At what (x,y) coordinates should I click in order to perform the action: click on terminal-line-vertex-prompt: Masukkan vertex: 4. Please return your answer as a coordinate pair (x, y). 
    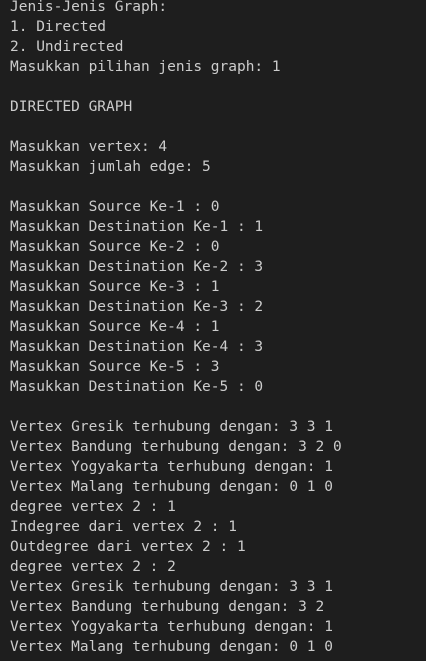
    Looking at the image, I should click on (89, 147).